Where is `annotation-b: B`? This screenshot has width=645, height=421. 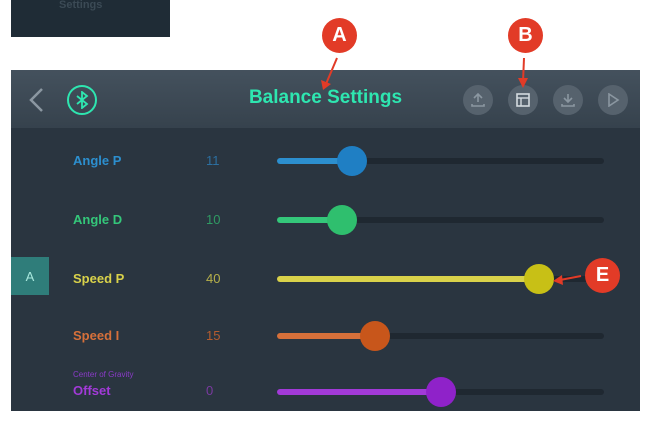
annotation-b: B is located at coordinates (525, 35).